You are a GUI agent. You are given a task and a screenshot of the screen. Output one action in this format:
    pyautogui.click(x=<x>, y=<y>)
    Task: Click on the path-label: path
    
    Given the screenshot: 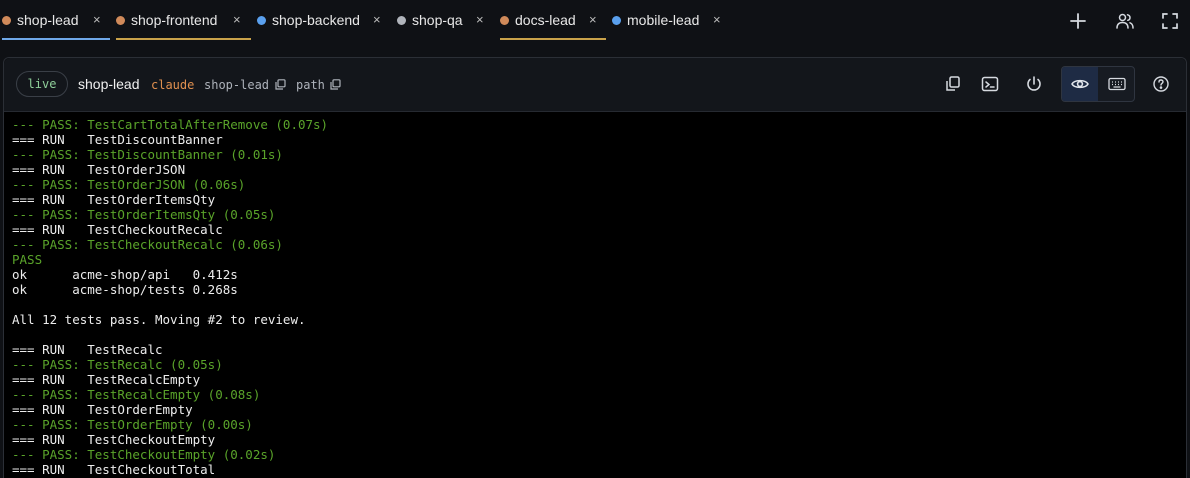 What is the action you would take?
    pyautogui.click(x=310, y=85)
    